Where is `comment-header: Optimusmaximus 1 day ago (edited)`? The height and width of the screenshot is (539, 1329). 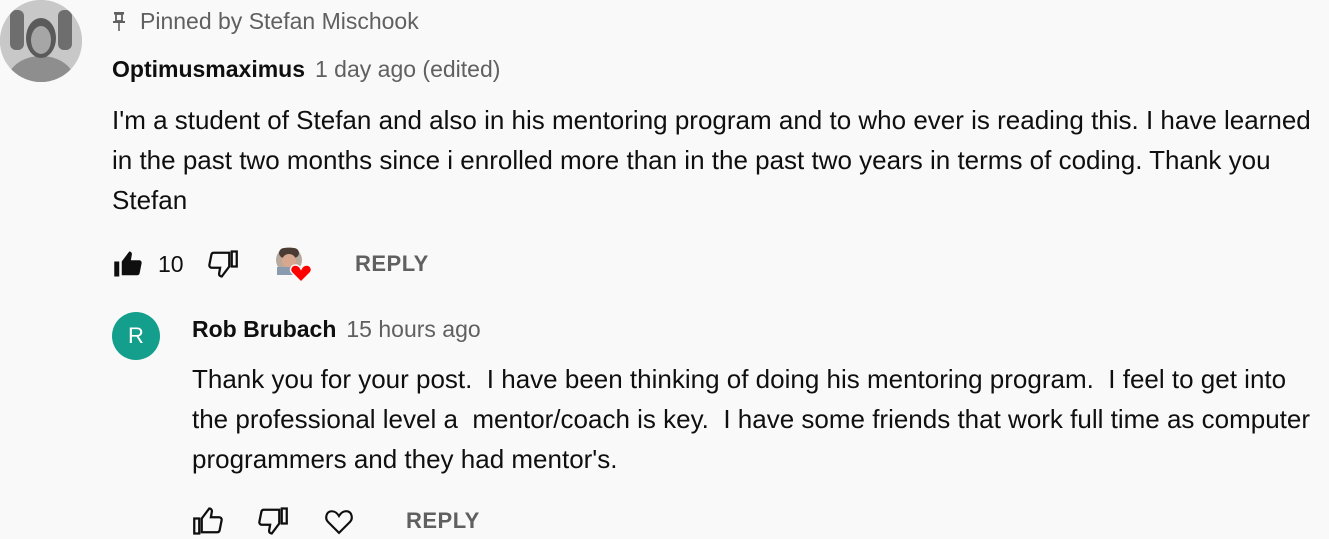
comment-header: Optimusmaximus 1 day ago (edited) is located at coordinates (306, 69).